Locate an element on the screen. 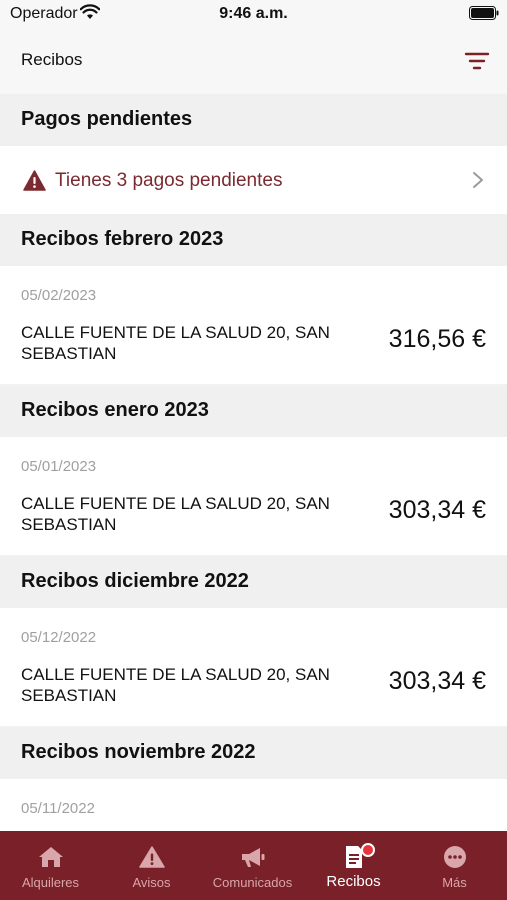 The height and width of the screenshot is (900, 507). pending-payments-row: Tienes 3 pagos pendientes is located at coordinates (253, 180).